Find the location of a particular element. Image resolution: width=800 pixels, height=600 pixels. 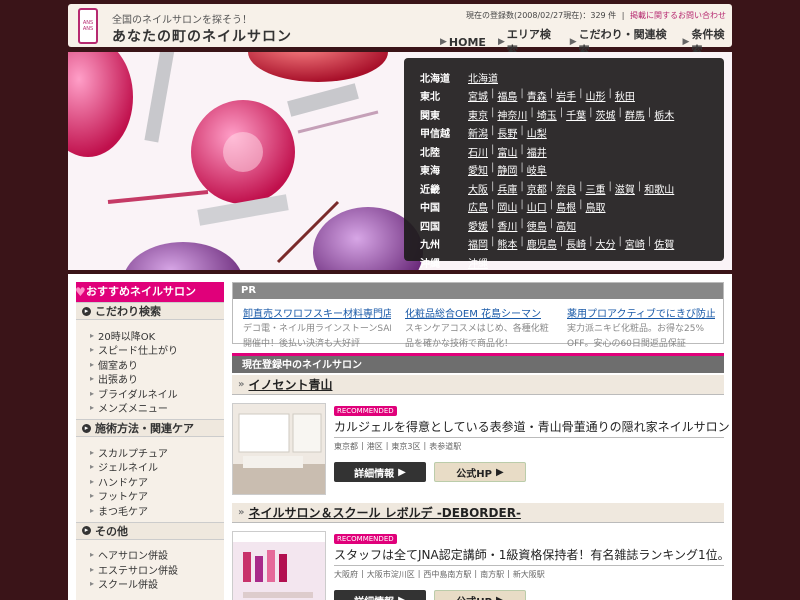

pref-link: 石川 is located at coordinates (478, 151).